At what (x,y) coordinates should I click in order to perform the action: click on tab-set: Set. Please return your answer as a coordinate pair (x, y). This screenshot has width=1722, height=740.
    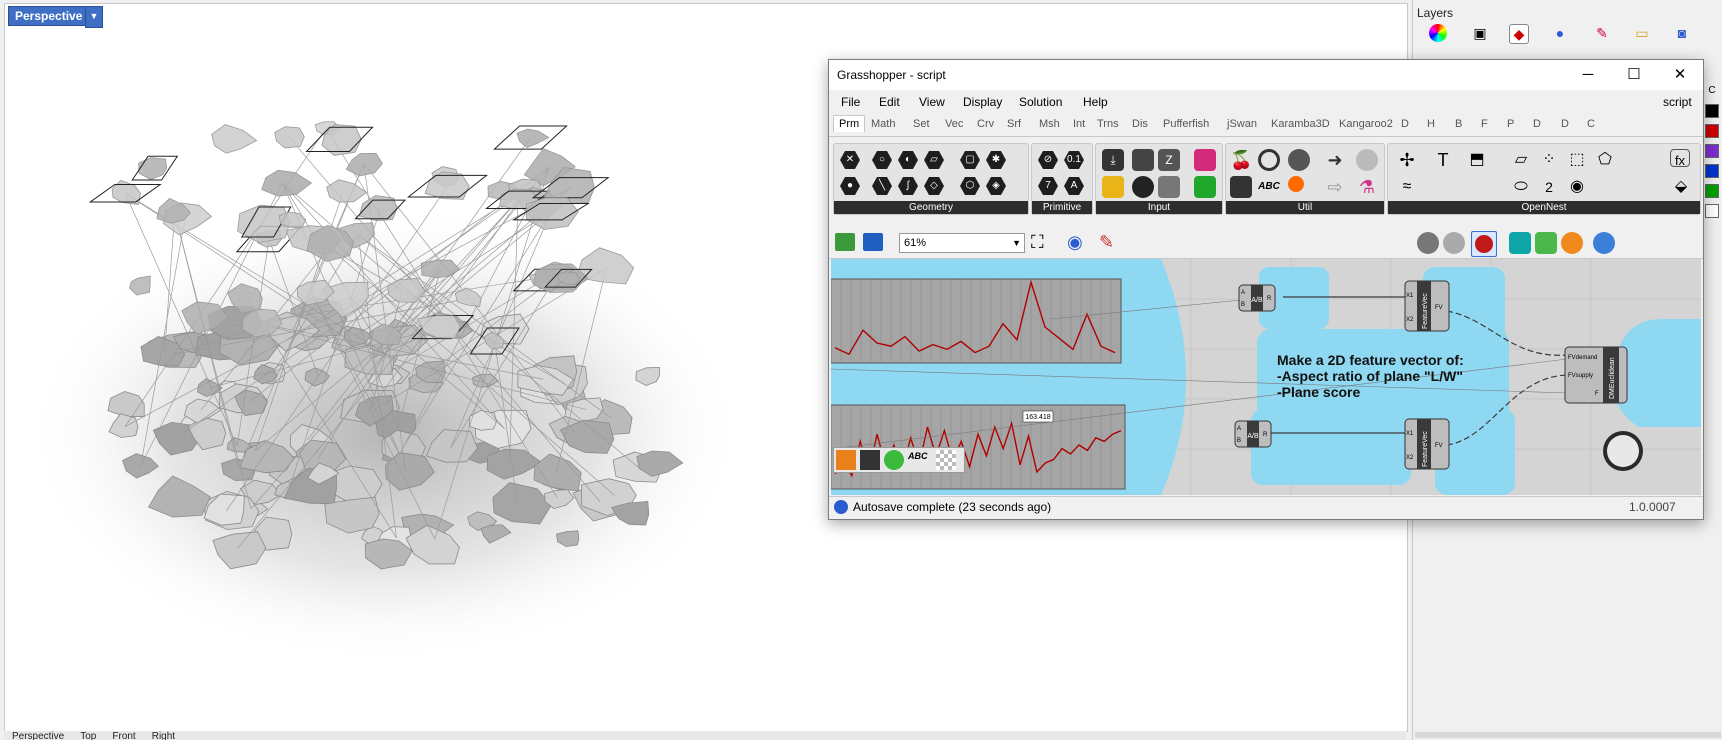
    Looking at the image, I should click on (921, 124).